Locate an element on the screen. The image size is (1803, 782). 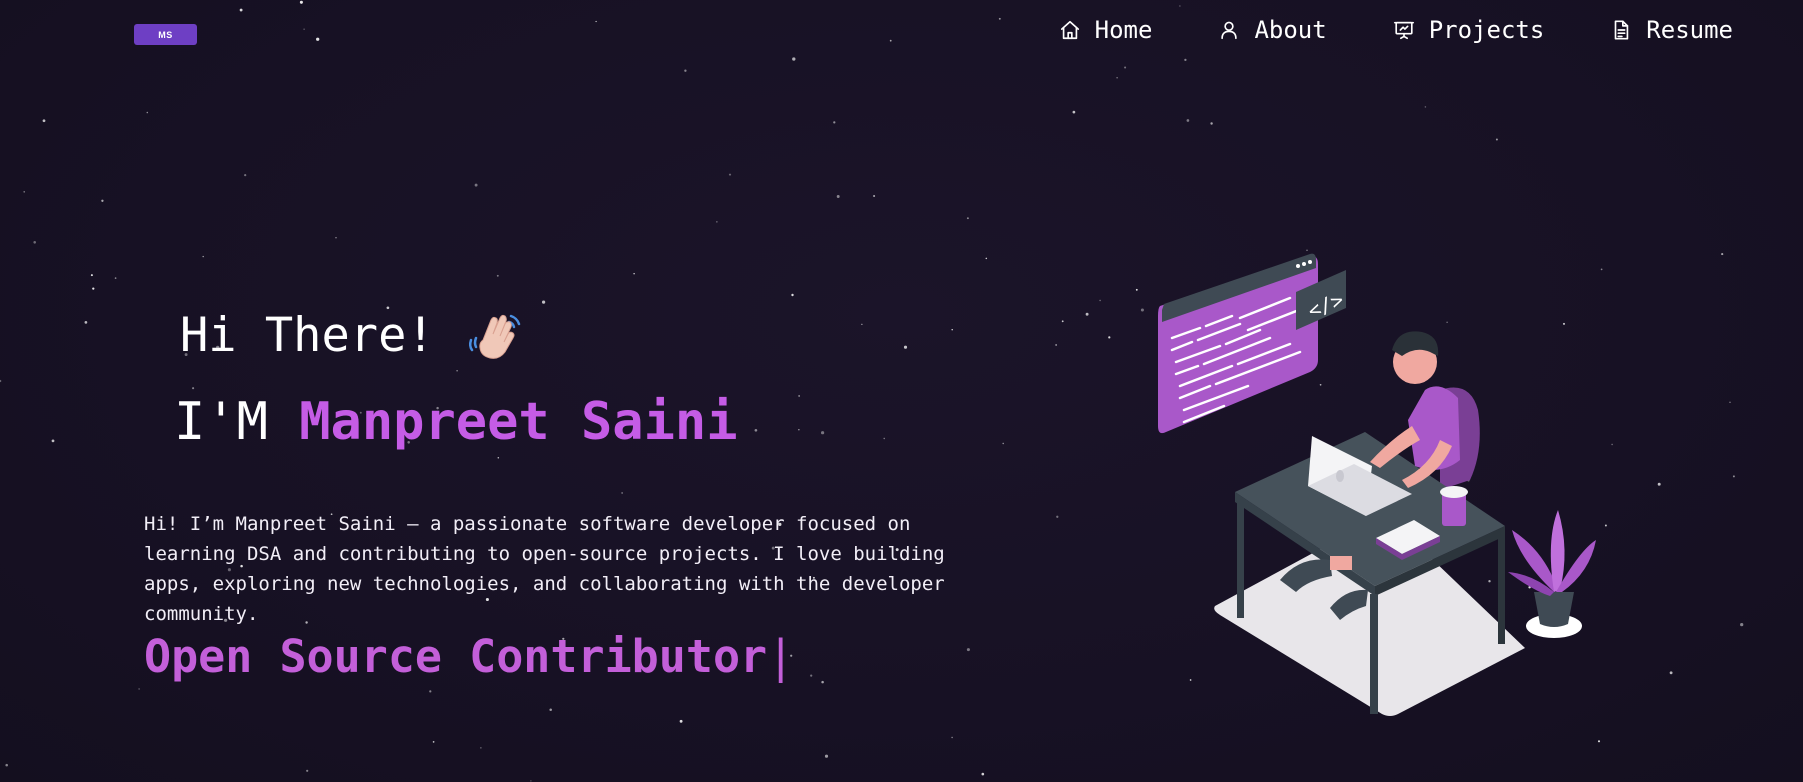
greeting: Hi There! is located at coordinates (351, 335).